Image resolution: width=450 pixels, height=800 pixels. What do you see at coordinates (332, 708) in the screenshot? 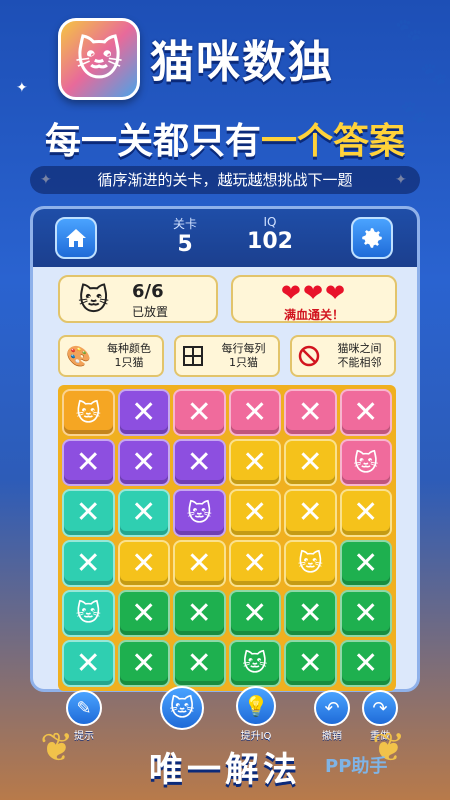
I see `undo-icon: ↶` at bounding box center [332, 708].